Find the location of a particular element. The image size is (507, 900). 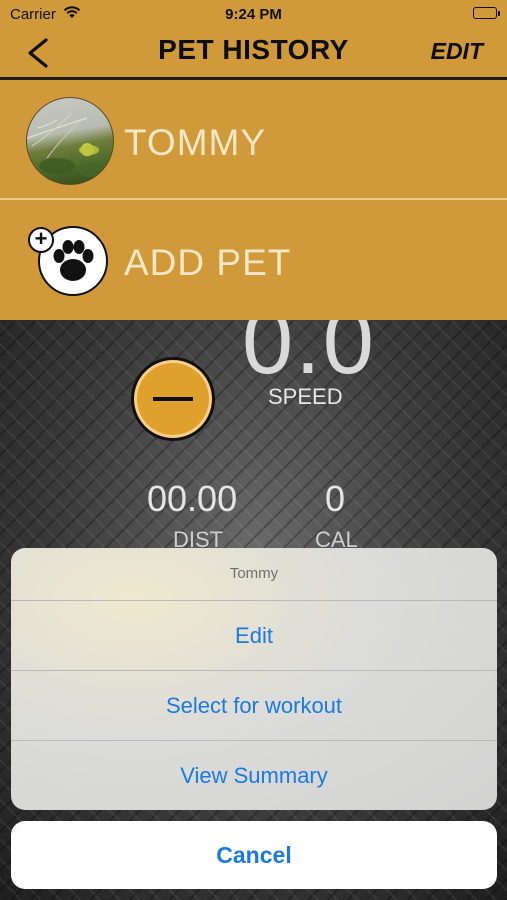

action-sheet-title: Tommy is located at coordinates (254, 574).